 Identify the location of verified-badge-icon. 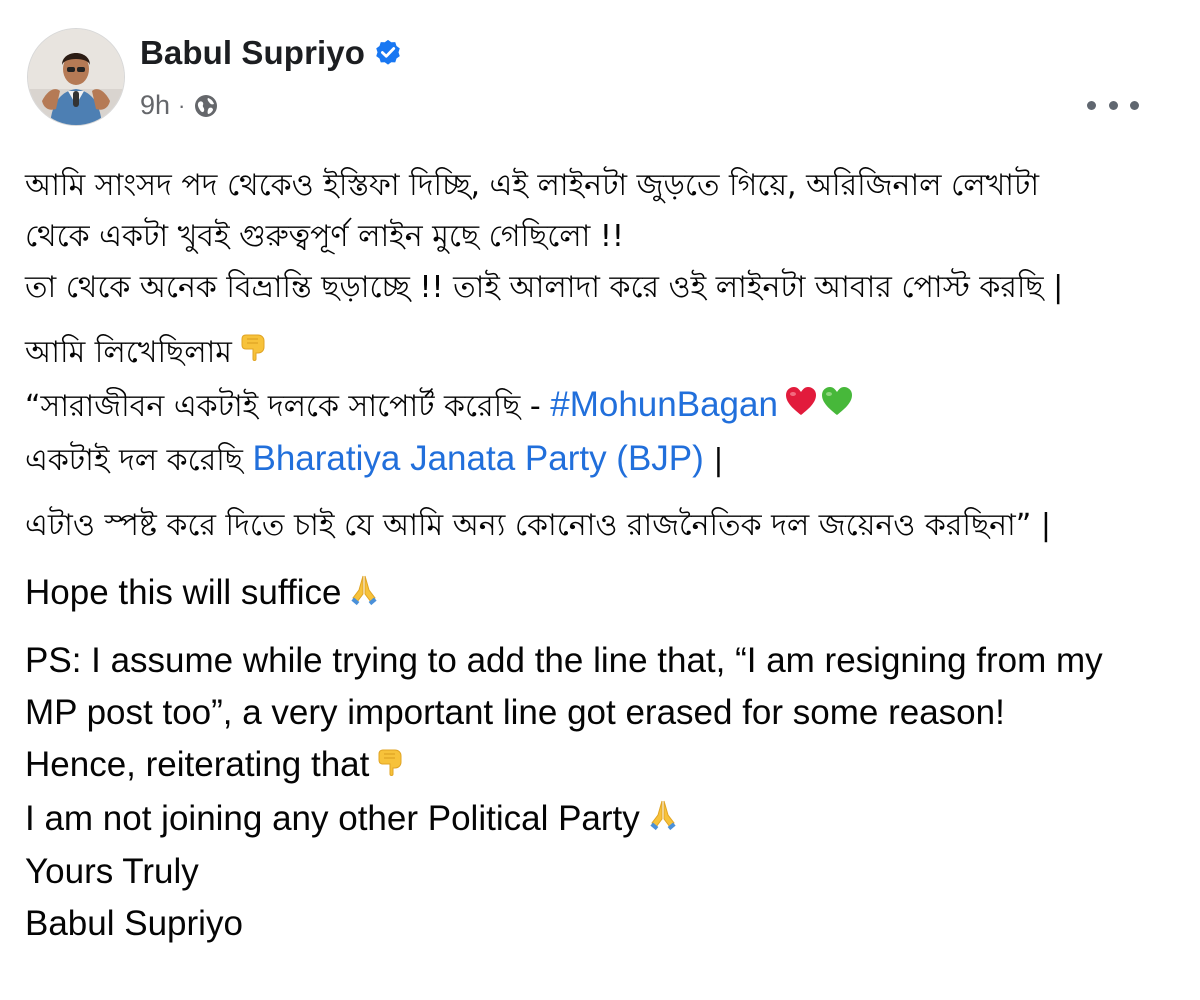
(388, 53).